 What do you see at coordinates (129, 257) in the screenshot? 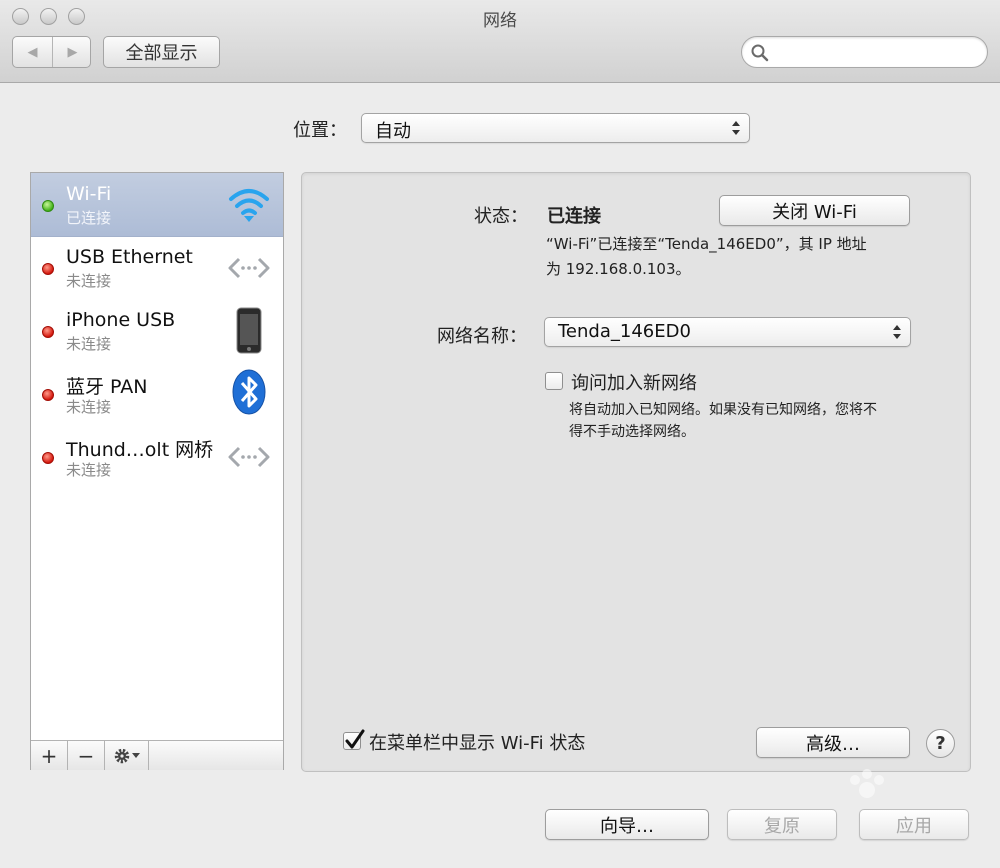
I see `service-name: USB Ethernet` at bounding box center [129, 257].